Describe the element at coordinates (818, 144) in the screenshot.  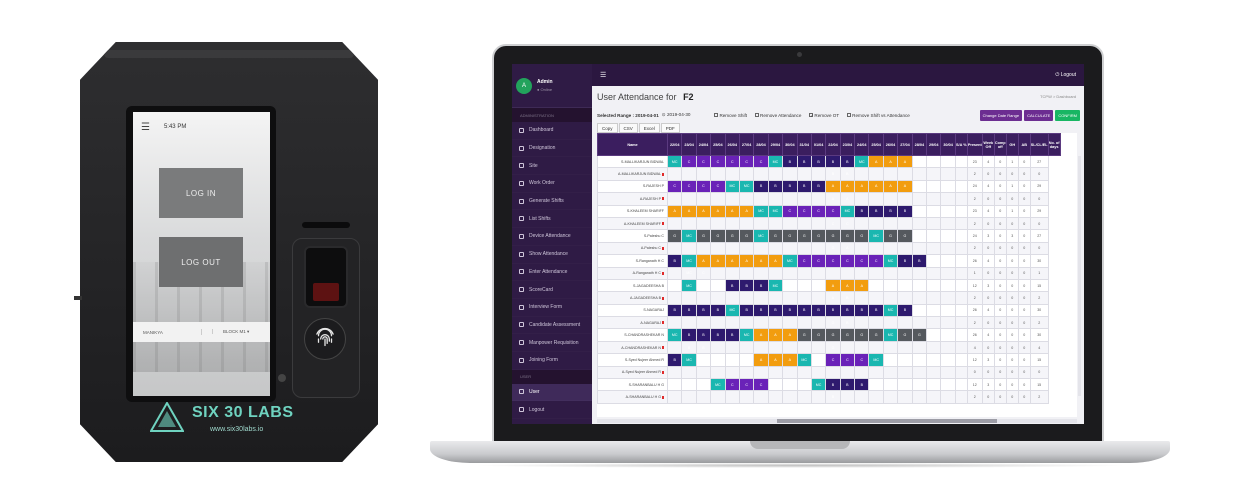
I see `header-date: 01/04` at that location.